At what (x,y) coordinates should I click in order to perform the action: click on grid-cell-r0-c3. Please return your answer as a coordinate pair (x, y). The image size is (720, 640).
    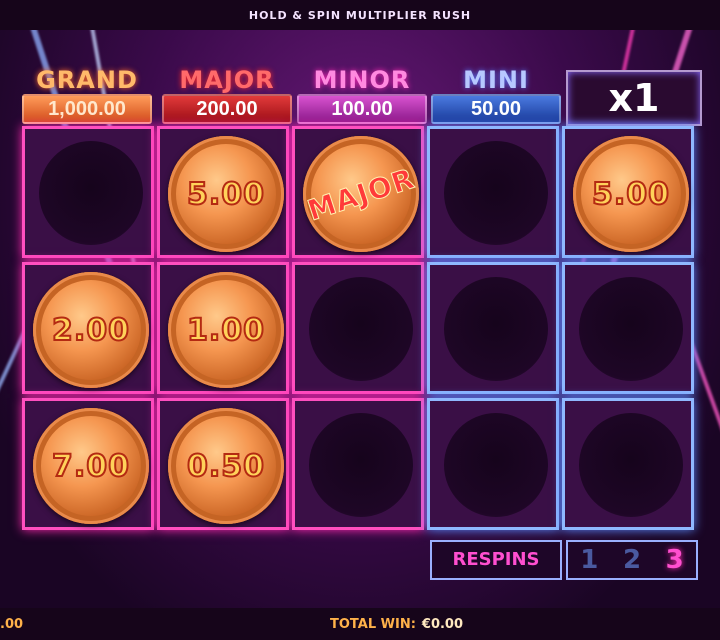
    Looking at the image, I should click on (493, 192).